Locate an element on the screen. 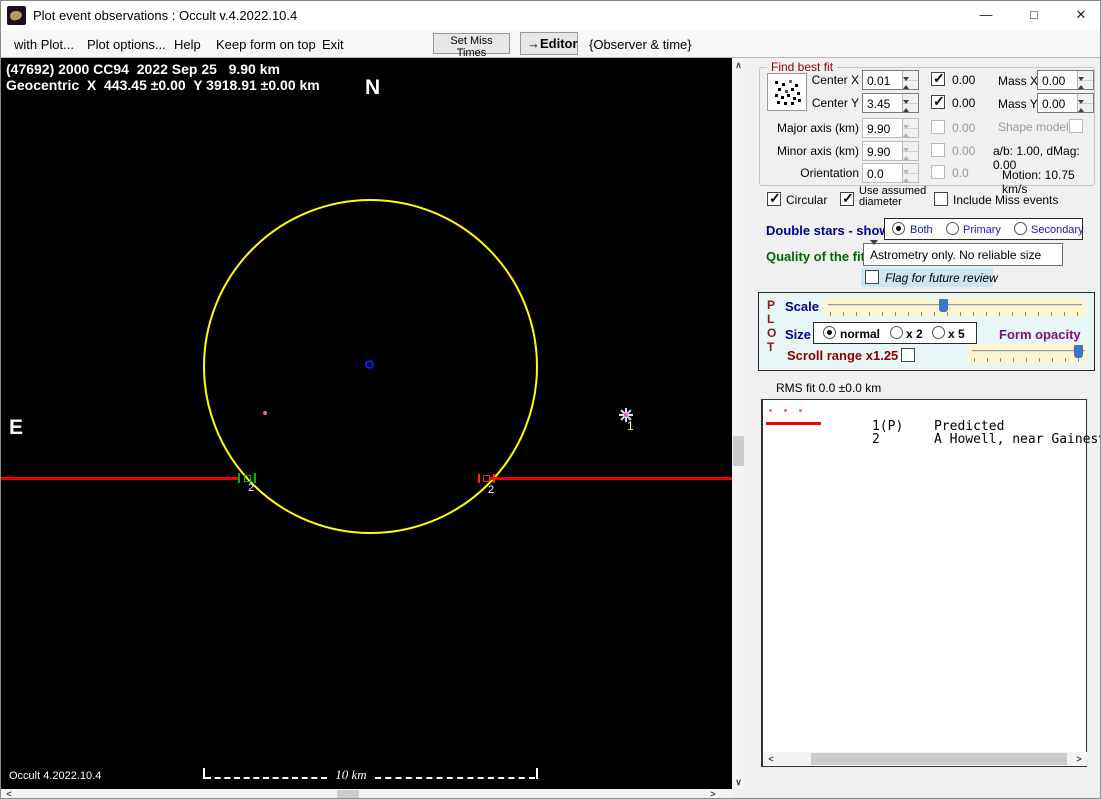 The width and height of the screenshot is (1101, 799). center-y-input is located at coordinates (882, 103).